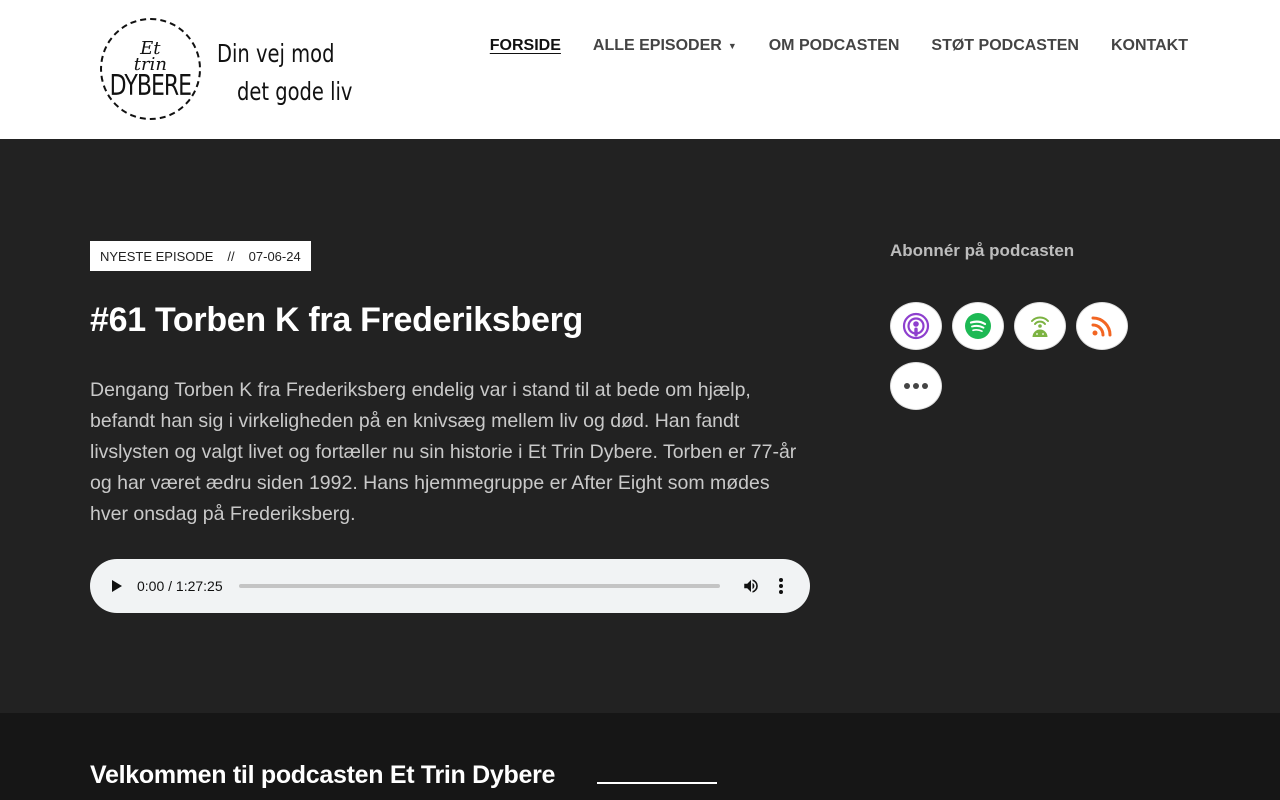 Image resolution: width=1280 pixels, height=800 pixels. Describe the element at coordinates (1102, 326) in the screenshot. I see `rss-icon` at that location.